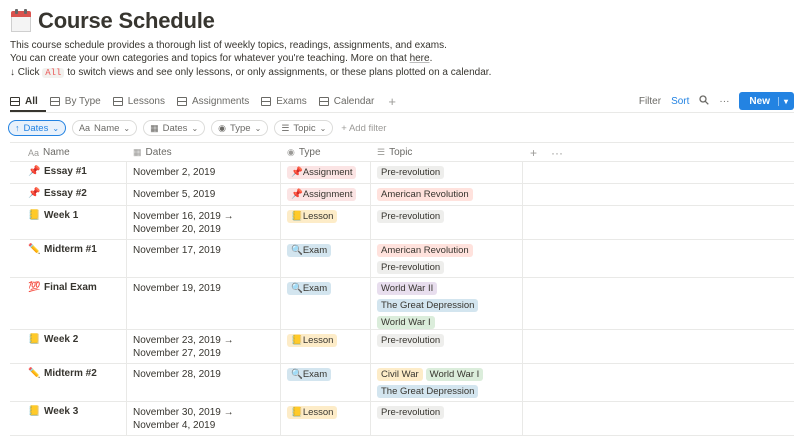  I want to click on sort-button: Sort, so click(680, 101).